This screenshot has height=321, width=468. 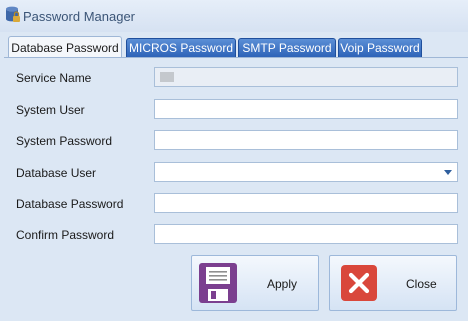 I want to click on system-user-label: System User, so click(x=50, y=110).